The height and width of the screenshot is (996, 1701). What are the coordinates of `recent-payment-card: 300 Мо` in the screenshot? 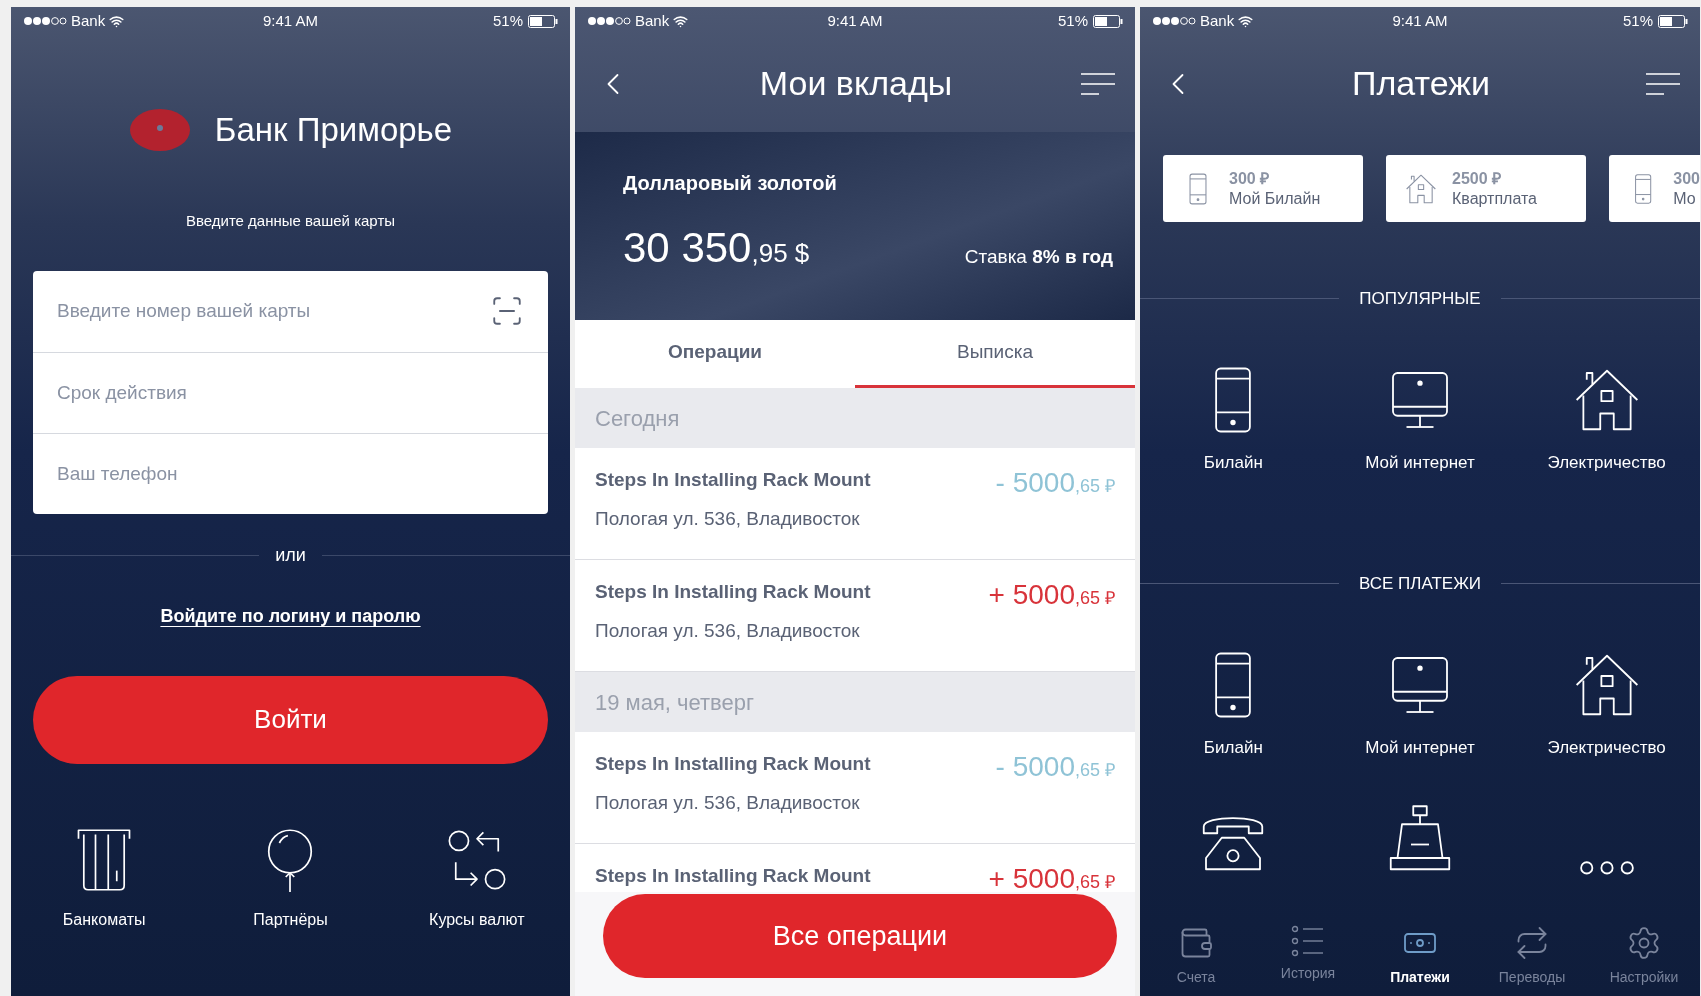 It's located at (1654, 188).